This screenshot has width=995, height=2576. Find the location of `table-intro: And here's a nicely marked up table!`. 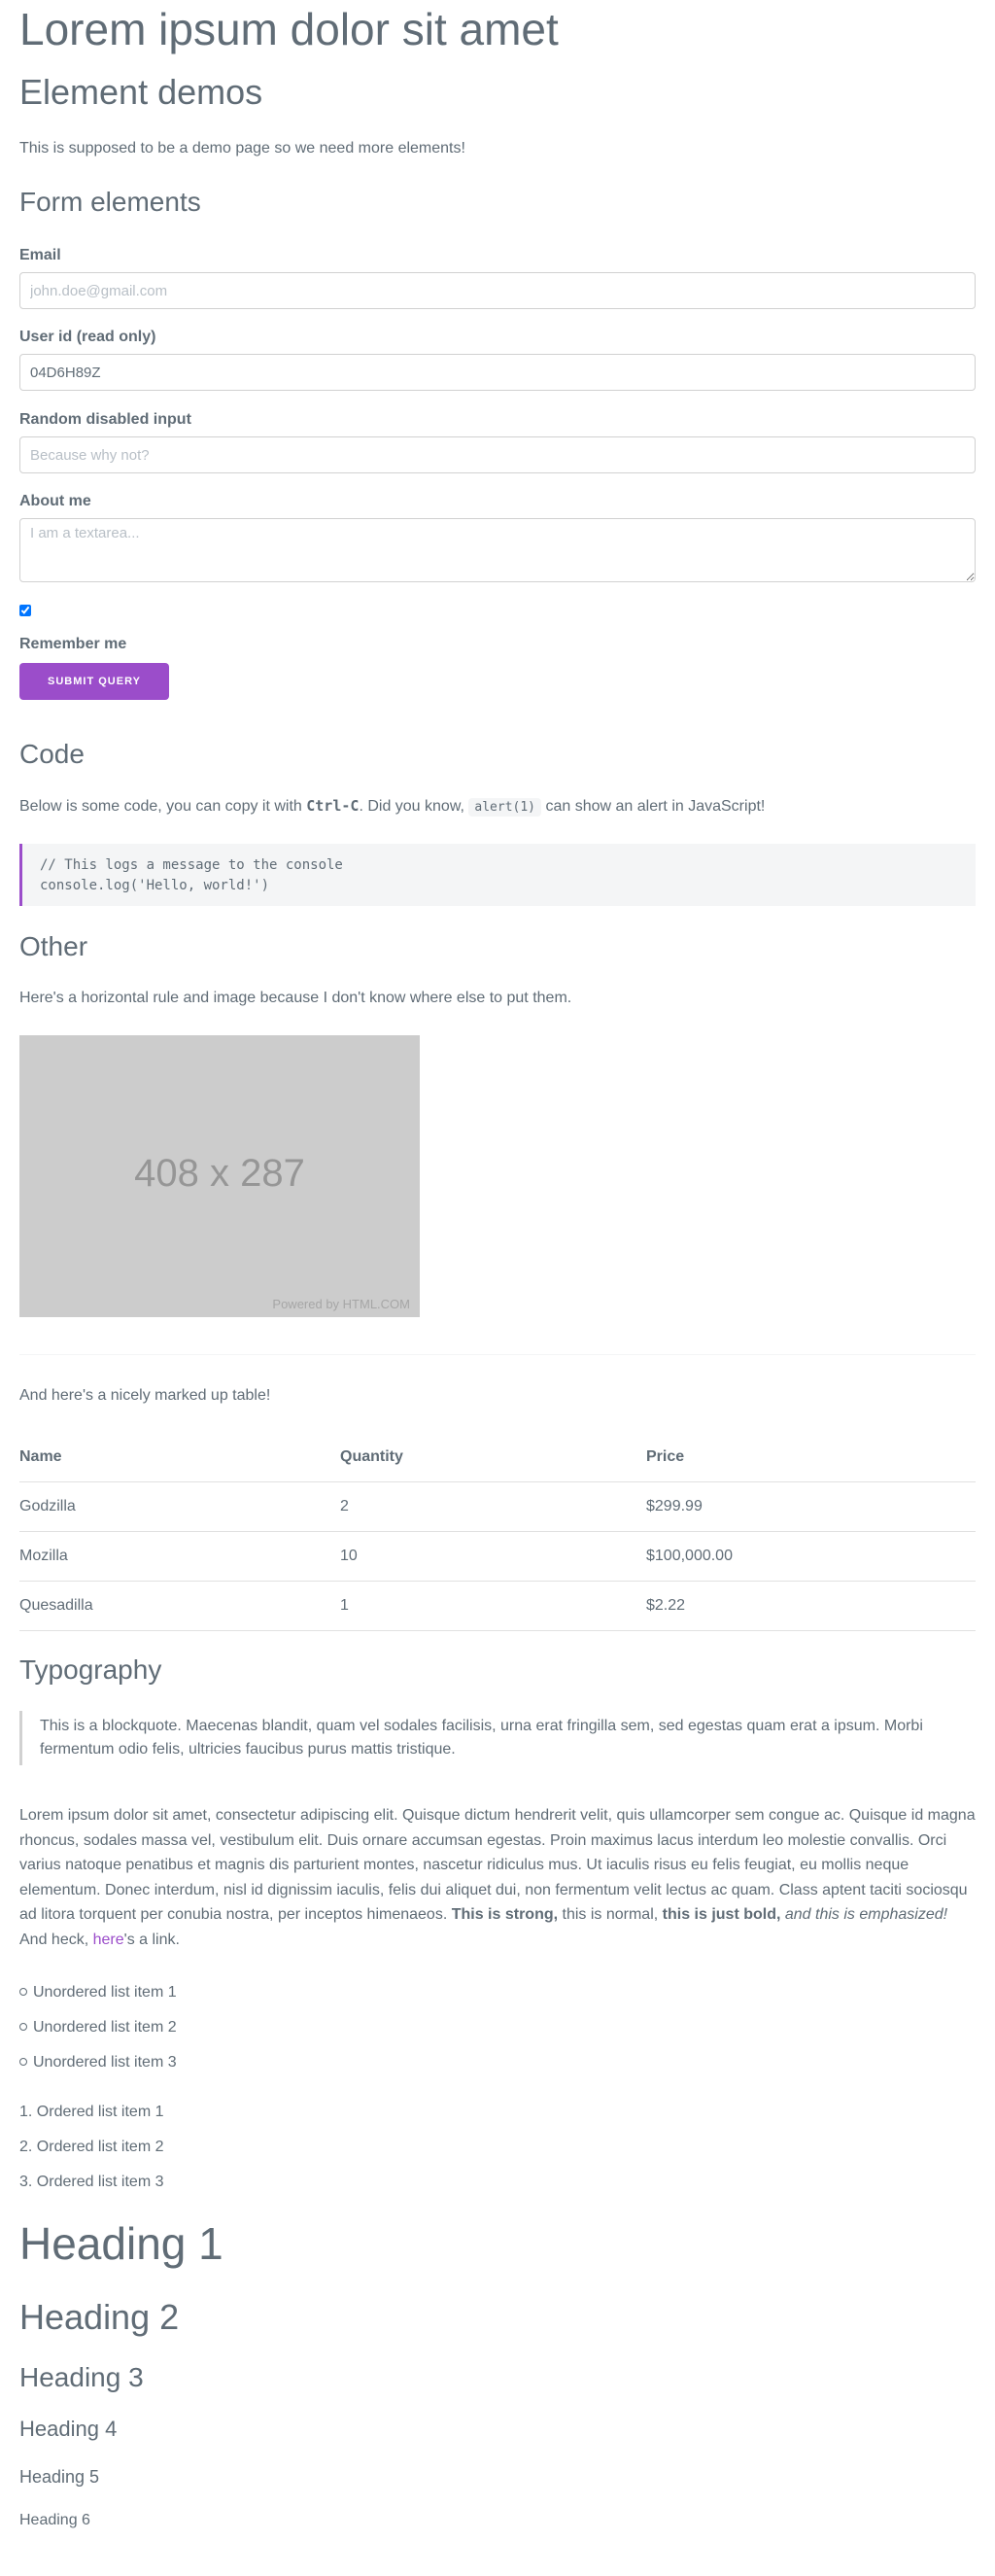

table-intro: And here's a nicely marked up table! is located at coordinates (145, 1395).